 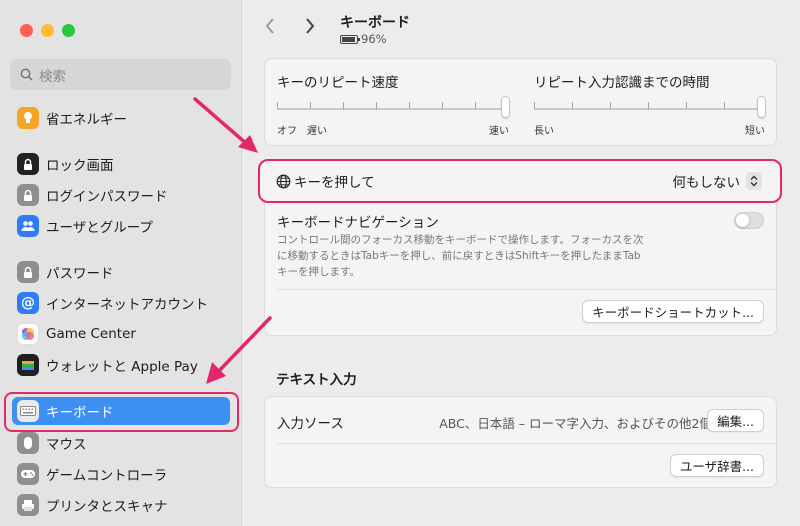 I want to click on minimize-window-button, so click(x=47, y=30).